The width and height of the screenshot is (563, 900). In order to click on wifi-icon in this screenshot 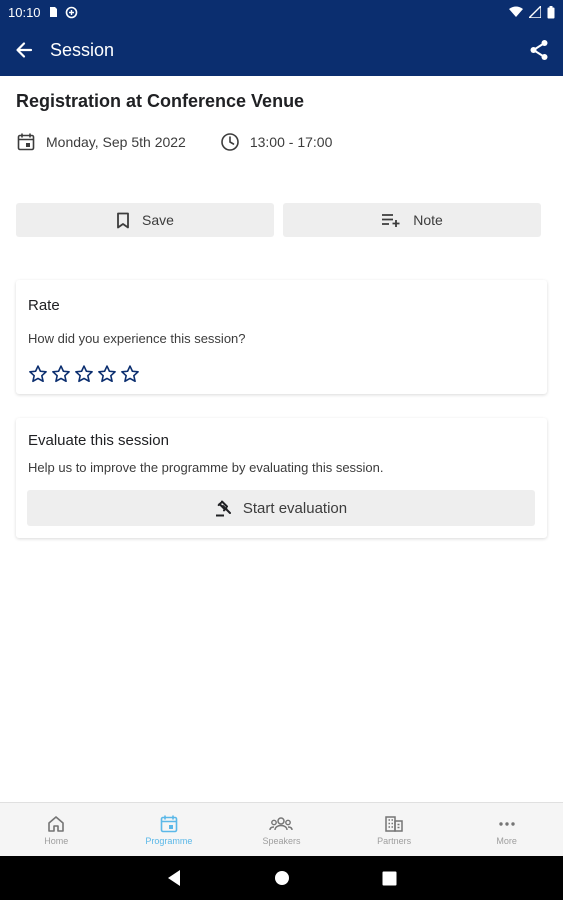, I will do `click(516, 12)`.